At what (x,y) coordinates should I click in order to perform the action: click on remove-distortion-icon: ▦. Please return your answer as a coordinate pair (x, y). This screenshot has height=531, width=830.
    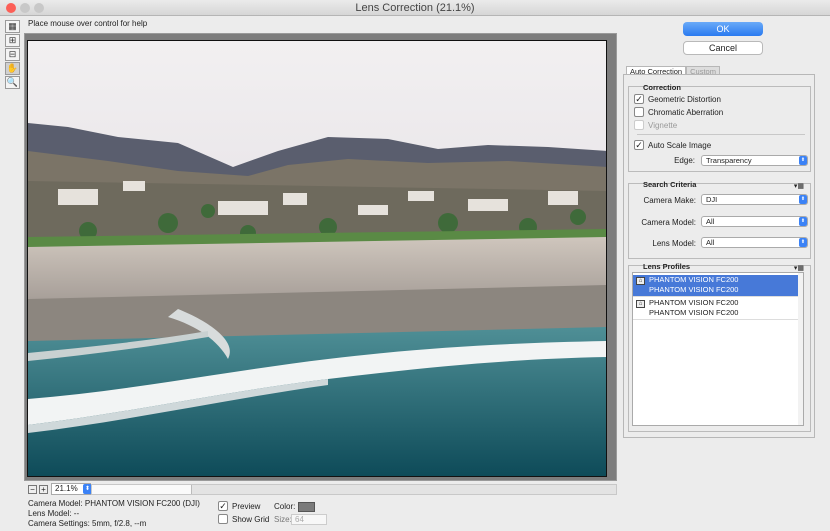
    Looking at the image, I should click on (12, 26).